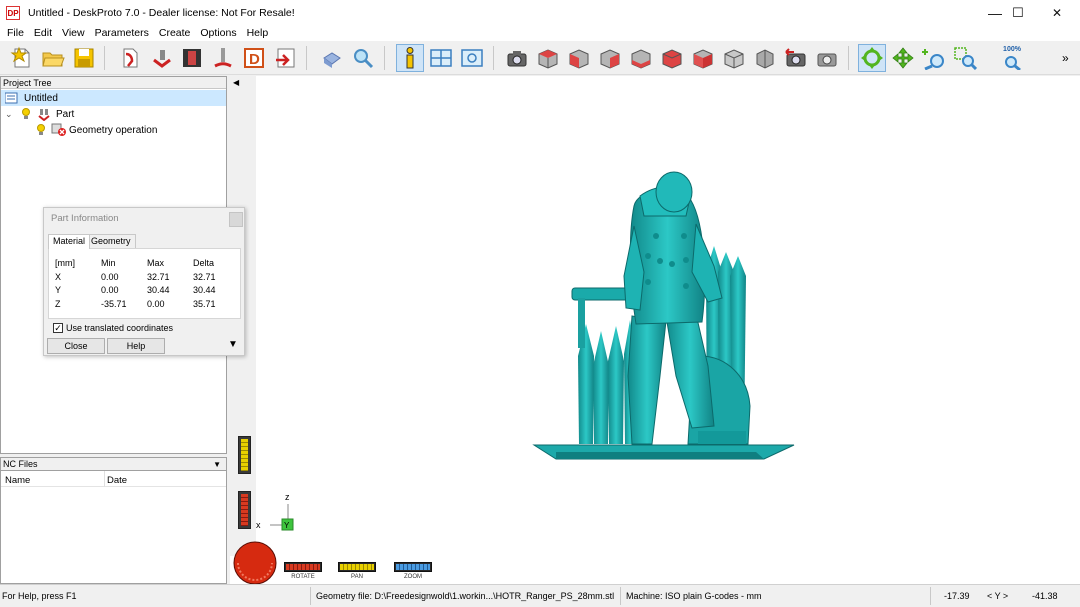 This screenshot has height=607, width=1080. Describe the element at coordinates (85, 218) in the screenshot. I see `dialog-title: Part Information` at that location.